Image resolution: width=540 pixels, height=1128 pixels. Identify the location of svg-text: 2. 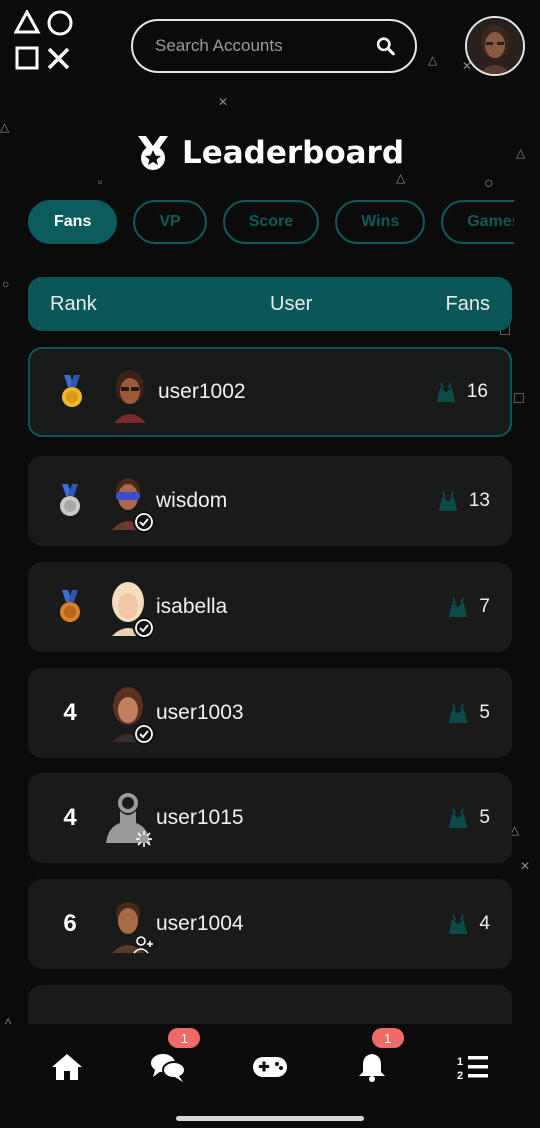
(460, 1075).